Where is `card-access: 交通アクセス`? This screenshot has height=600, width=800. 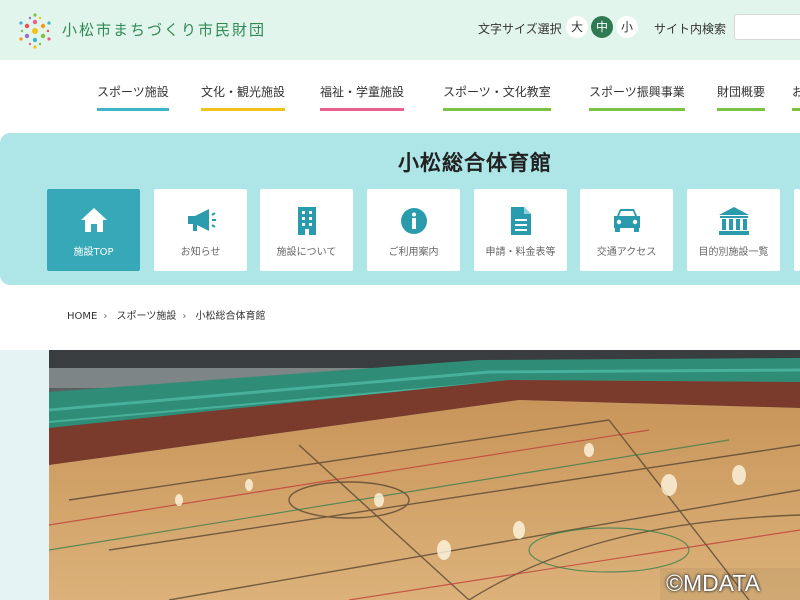 card-access: 交通アクセス is located at coordinates (626, 230).